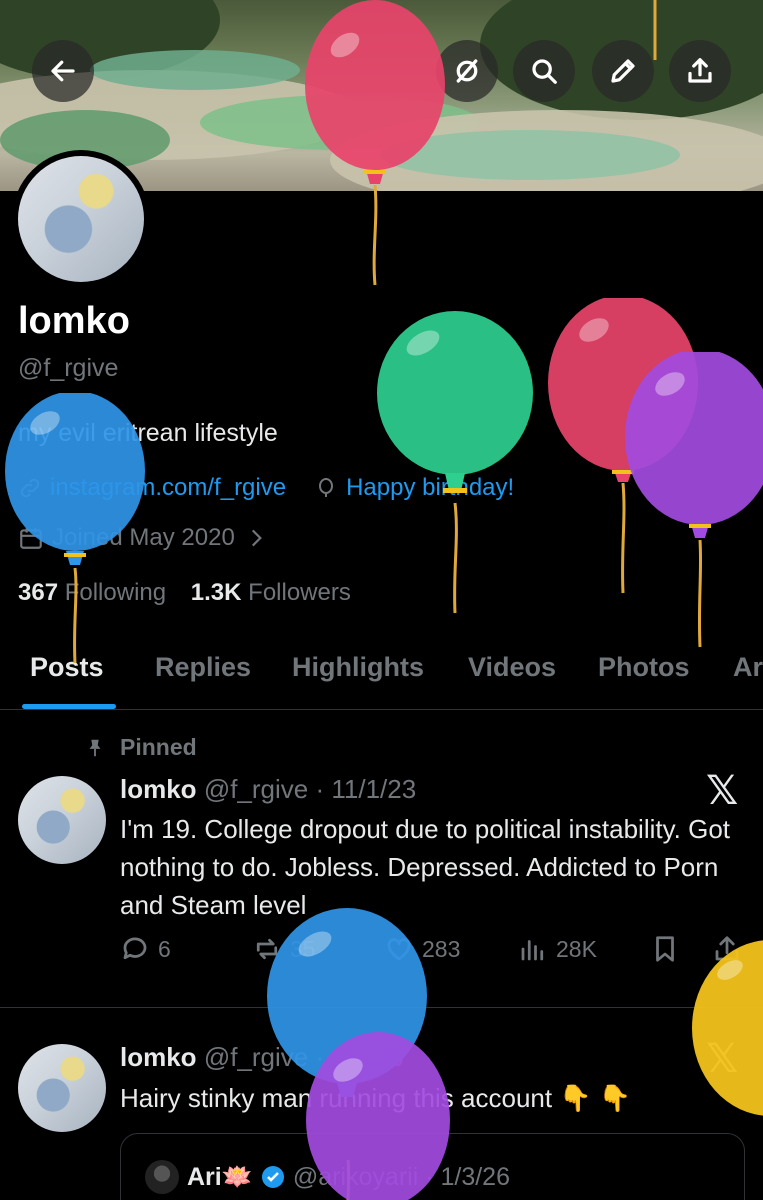  Describe the element at coordinates (271, 592) in the screenshot. I see `followers-link: 1.3K Followers` at that location.